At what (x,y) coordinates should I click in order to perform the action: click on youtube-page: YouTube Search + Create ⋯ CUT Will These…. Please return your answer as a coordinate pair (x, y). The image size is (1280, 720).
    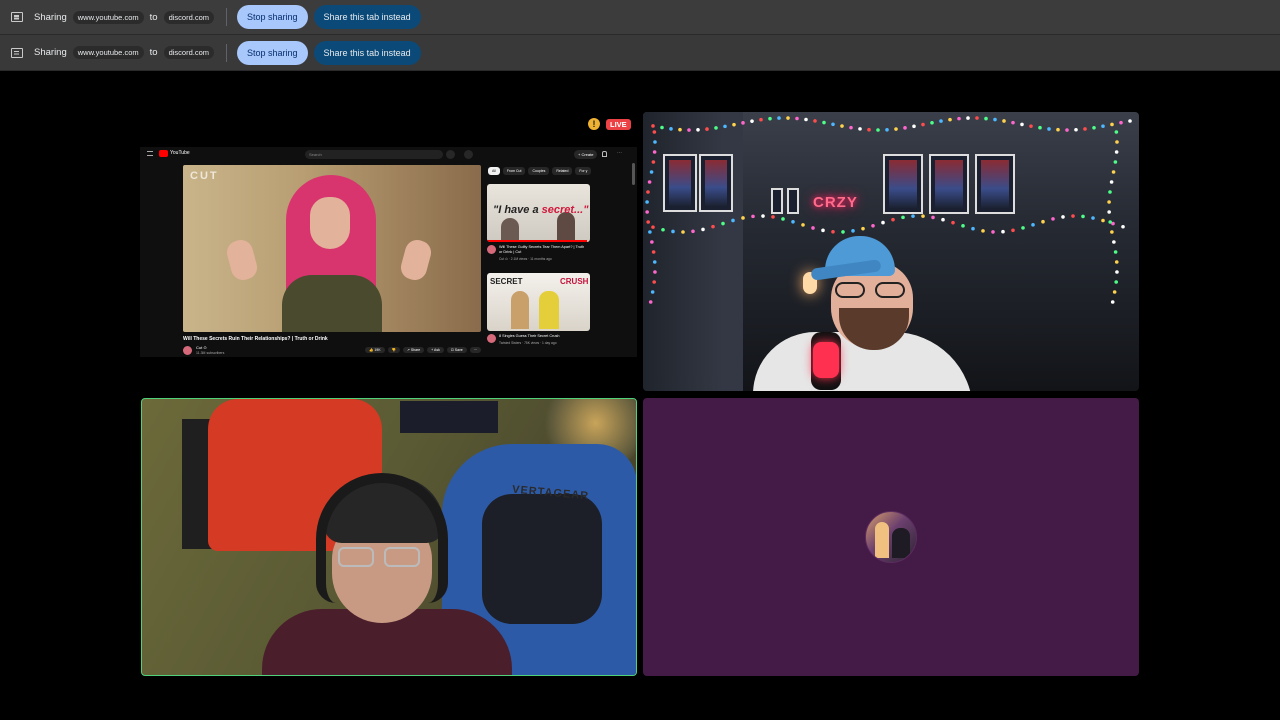
    Looking at the image, I should click on (388, 252).